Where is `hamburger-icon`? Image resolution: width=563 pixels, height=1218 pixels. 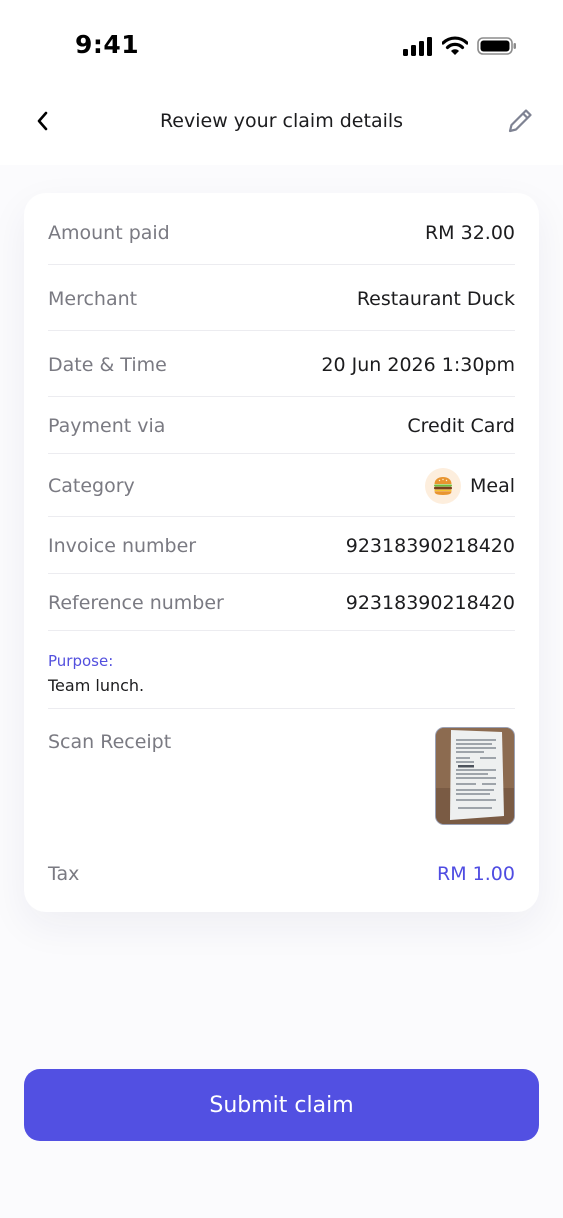
hamburger-icon is located at coordinates (442, 485).